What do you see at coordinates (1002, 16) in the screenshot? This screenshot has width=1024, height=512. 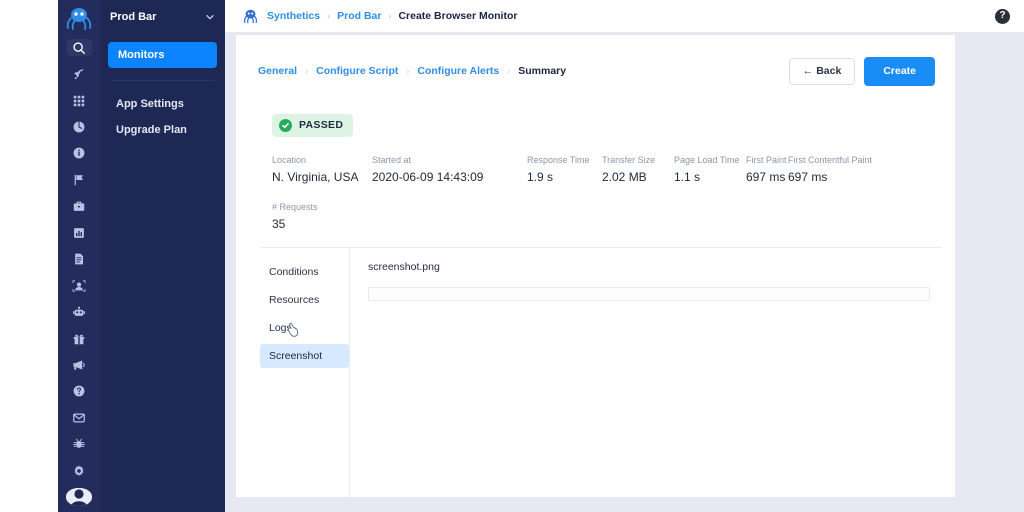 I see `help-icon: ?` at bounding box center [1002, 16].